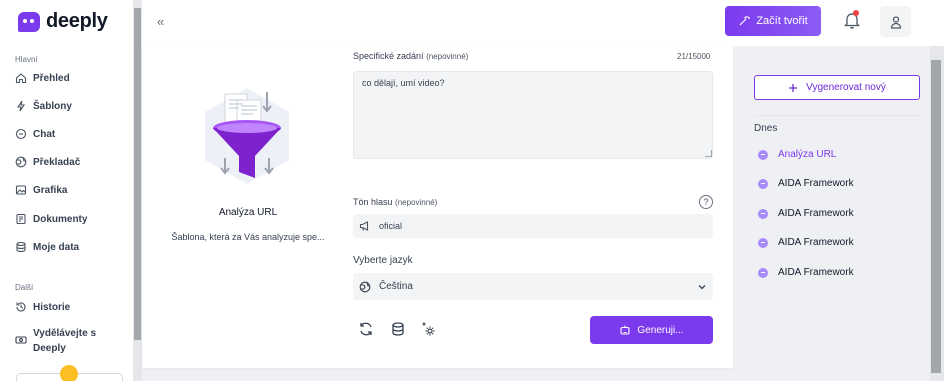 The height and width of the screenshot is (381, 944). Describe the element at coordinates (248, 212) in the screenshot. I see `template-name: Analýza URL` at that location.